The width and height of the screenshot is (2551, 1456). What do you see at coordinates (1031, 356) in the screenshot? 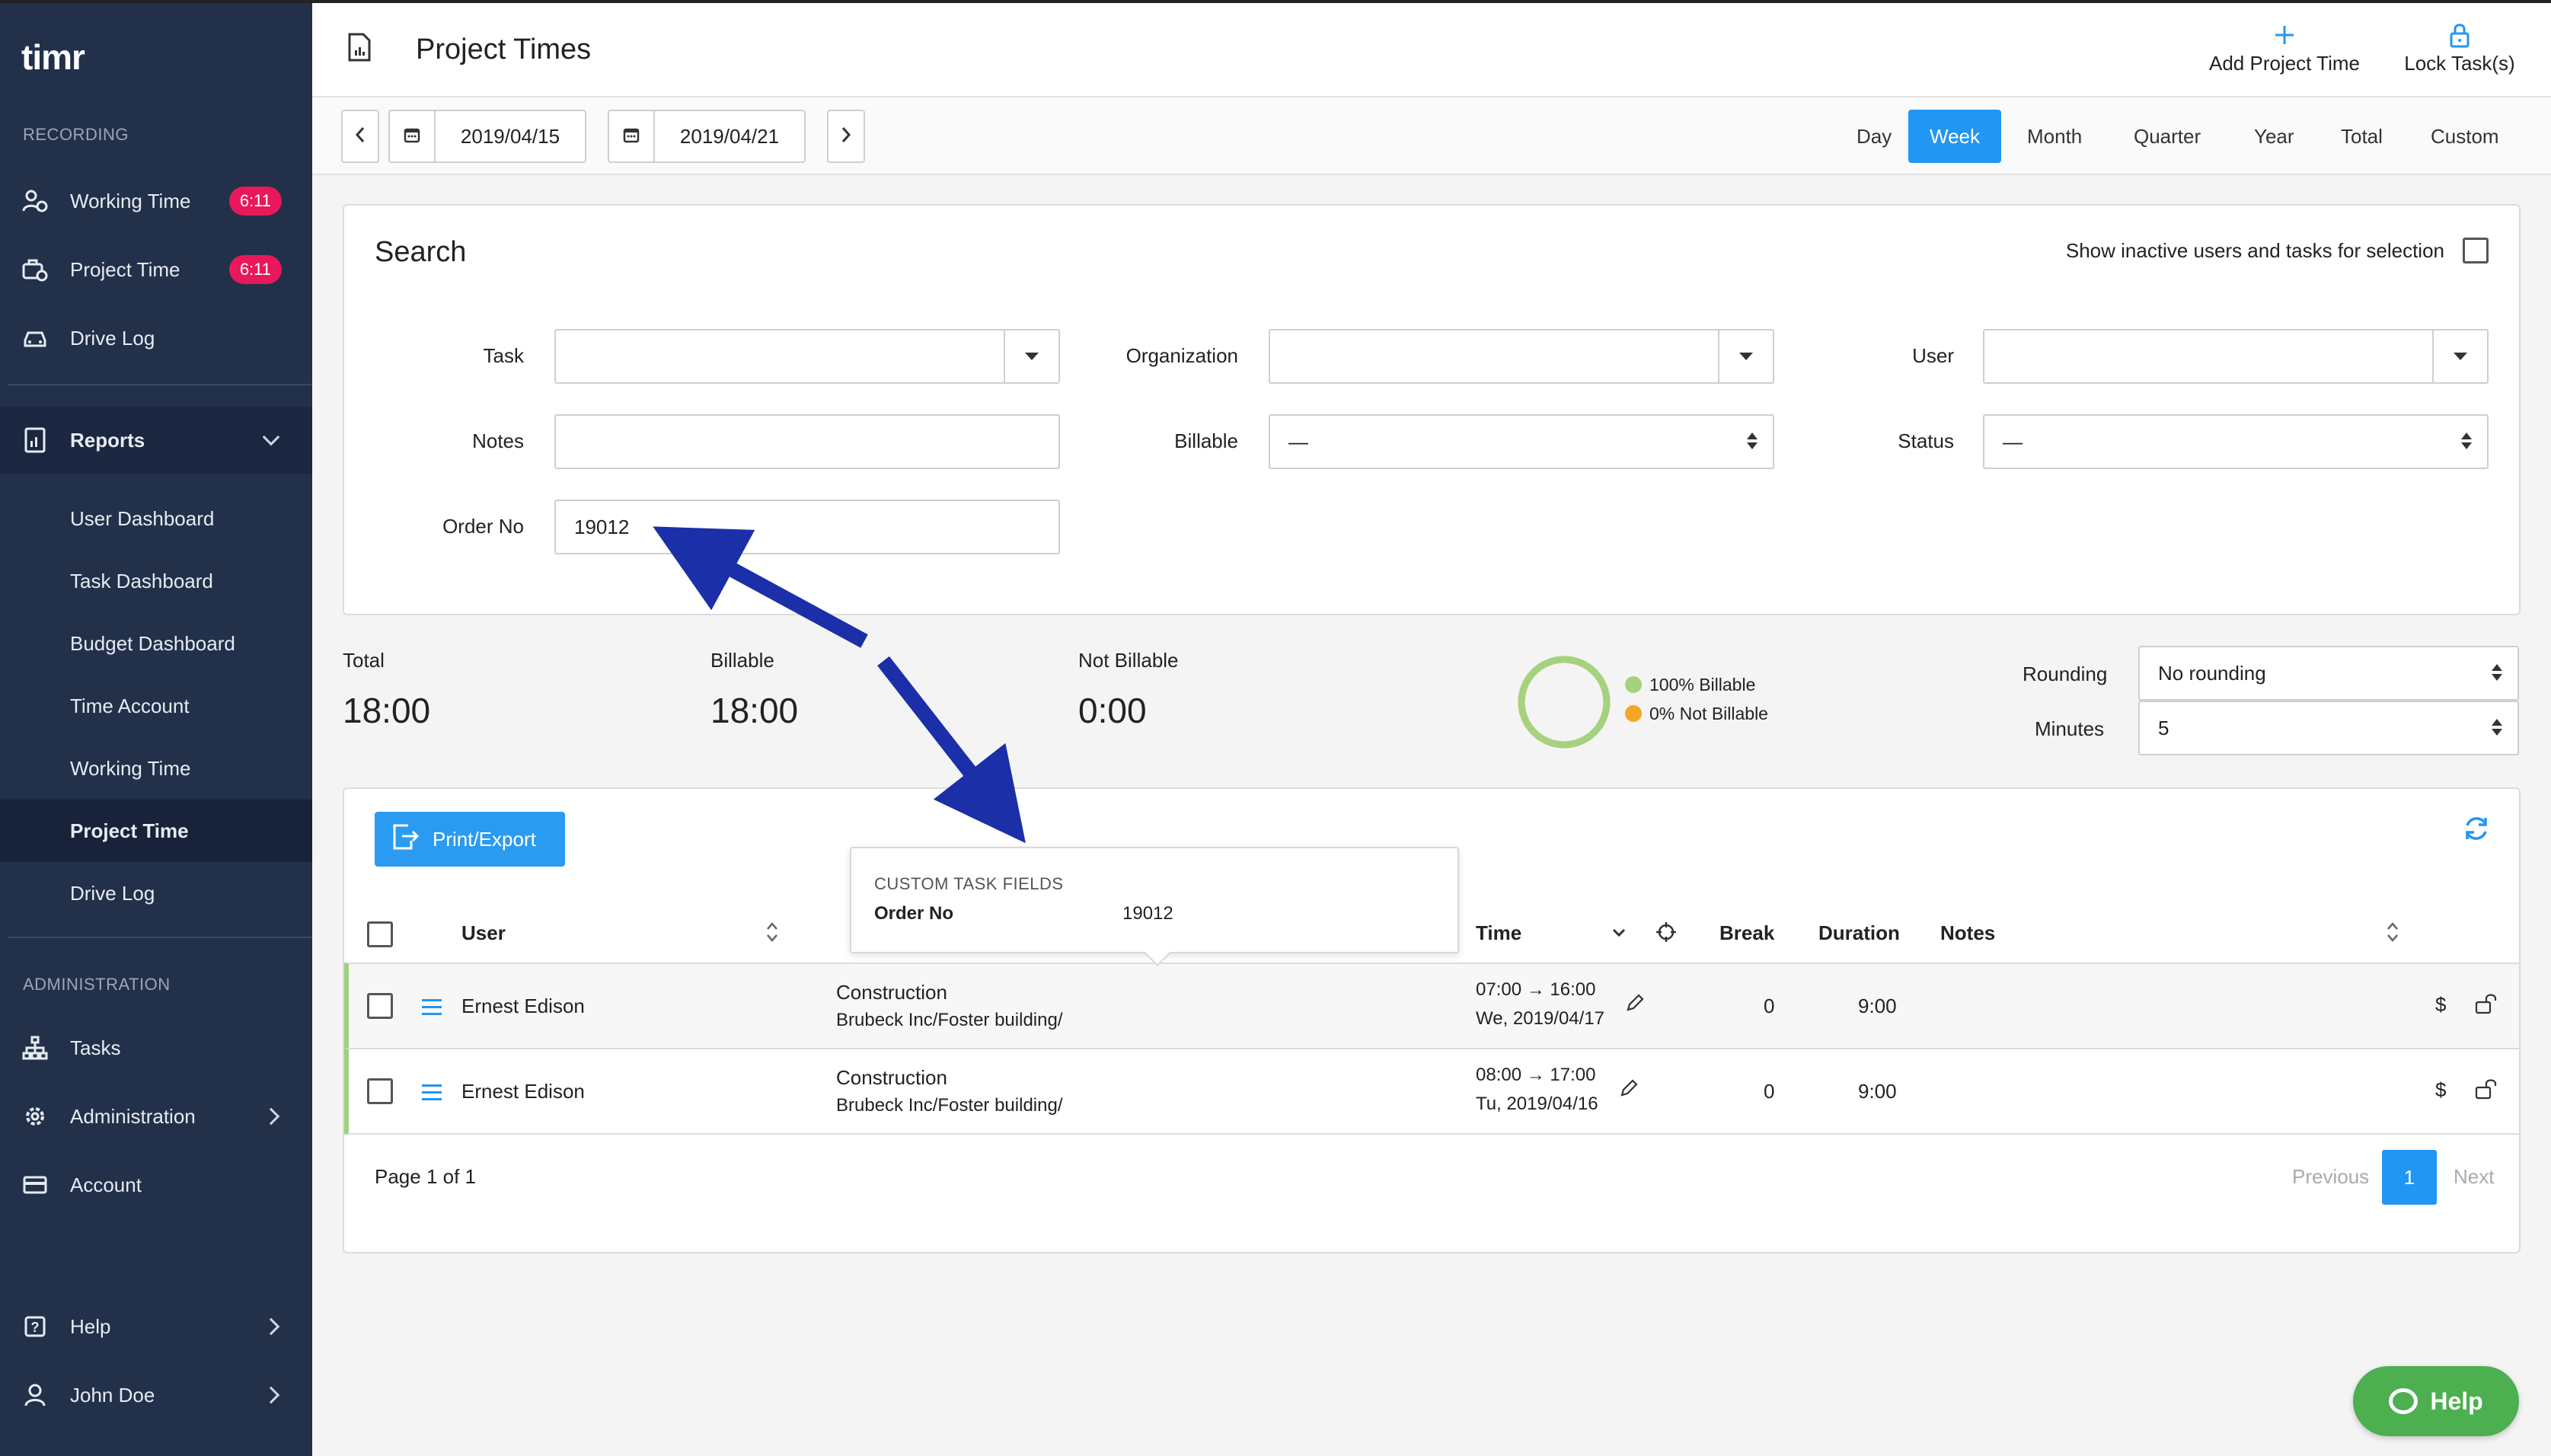
I see `task-dropdown-toggle` at bounding box center [1031, 356].